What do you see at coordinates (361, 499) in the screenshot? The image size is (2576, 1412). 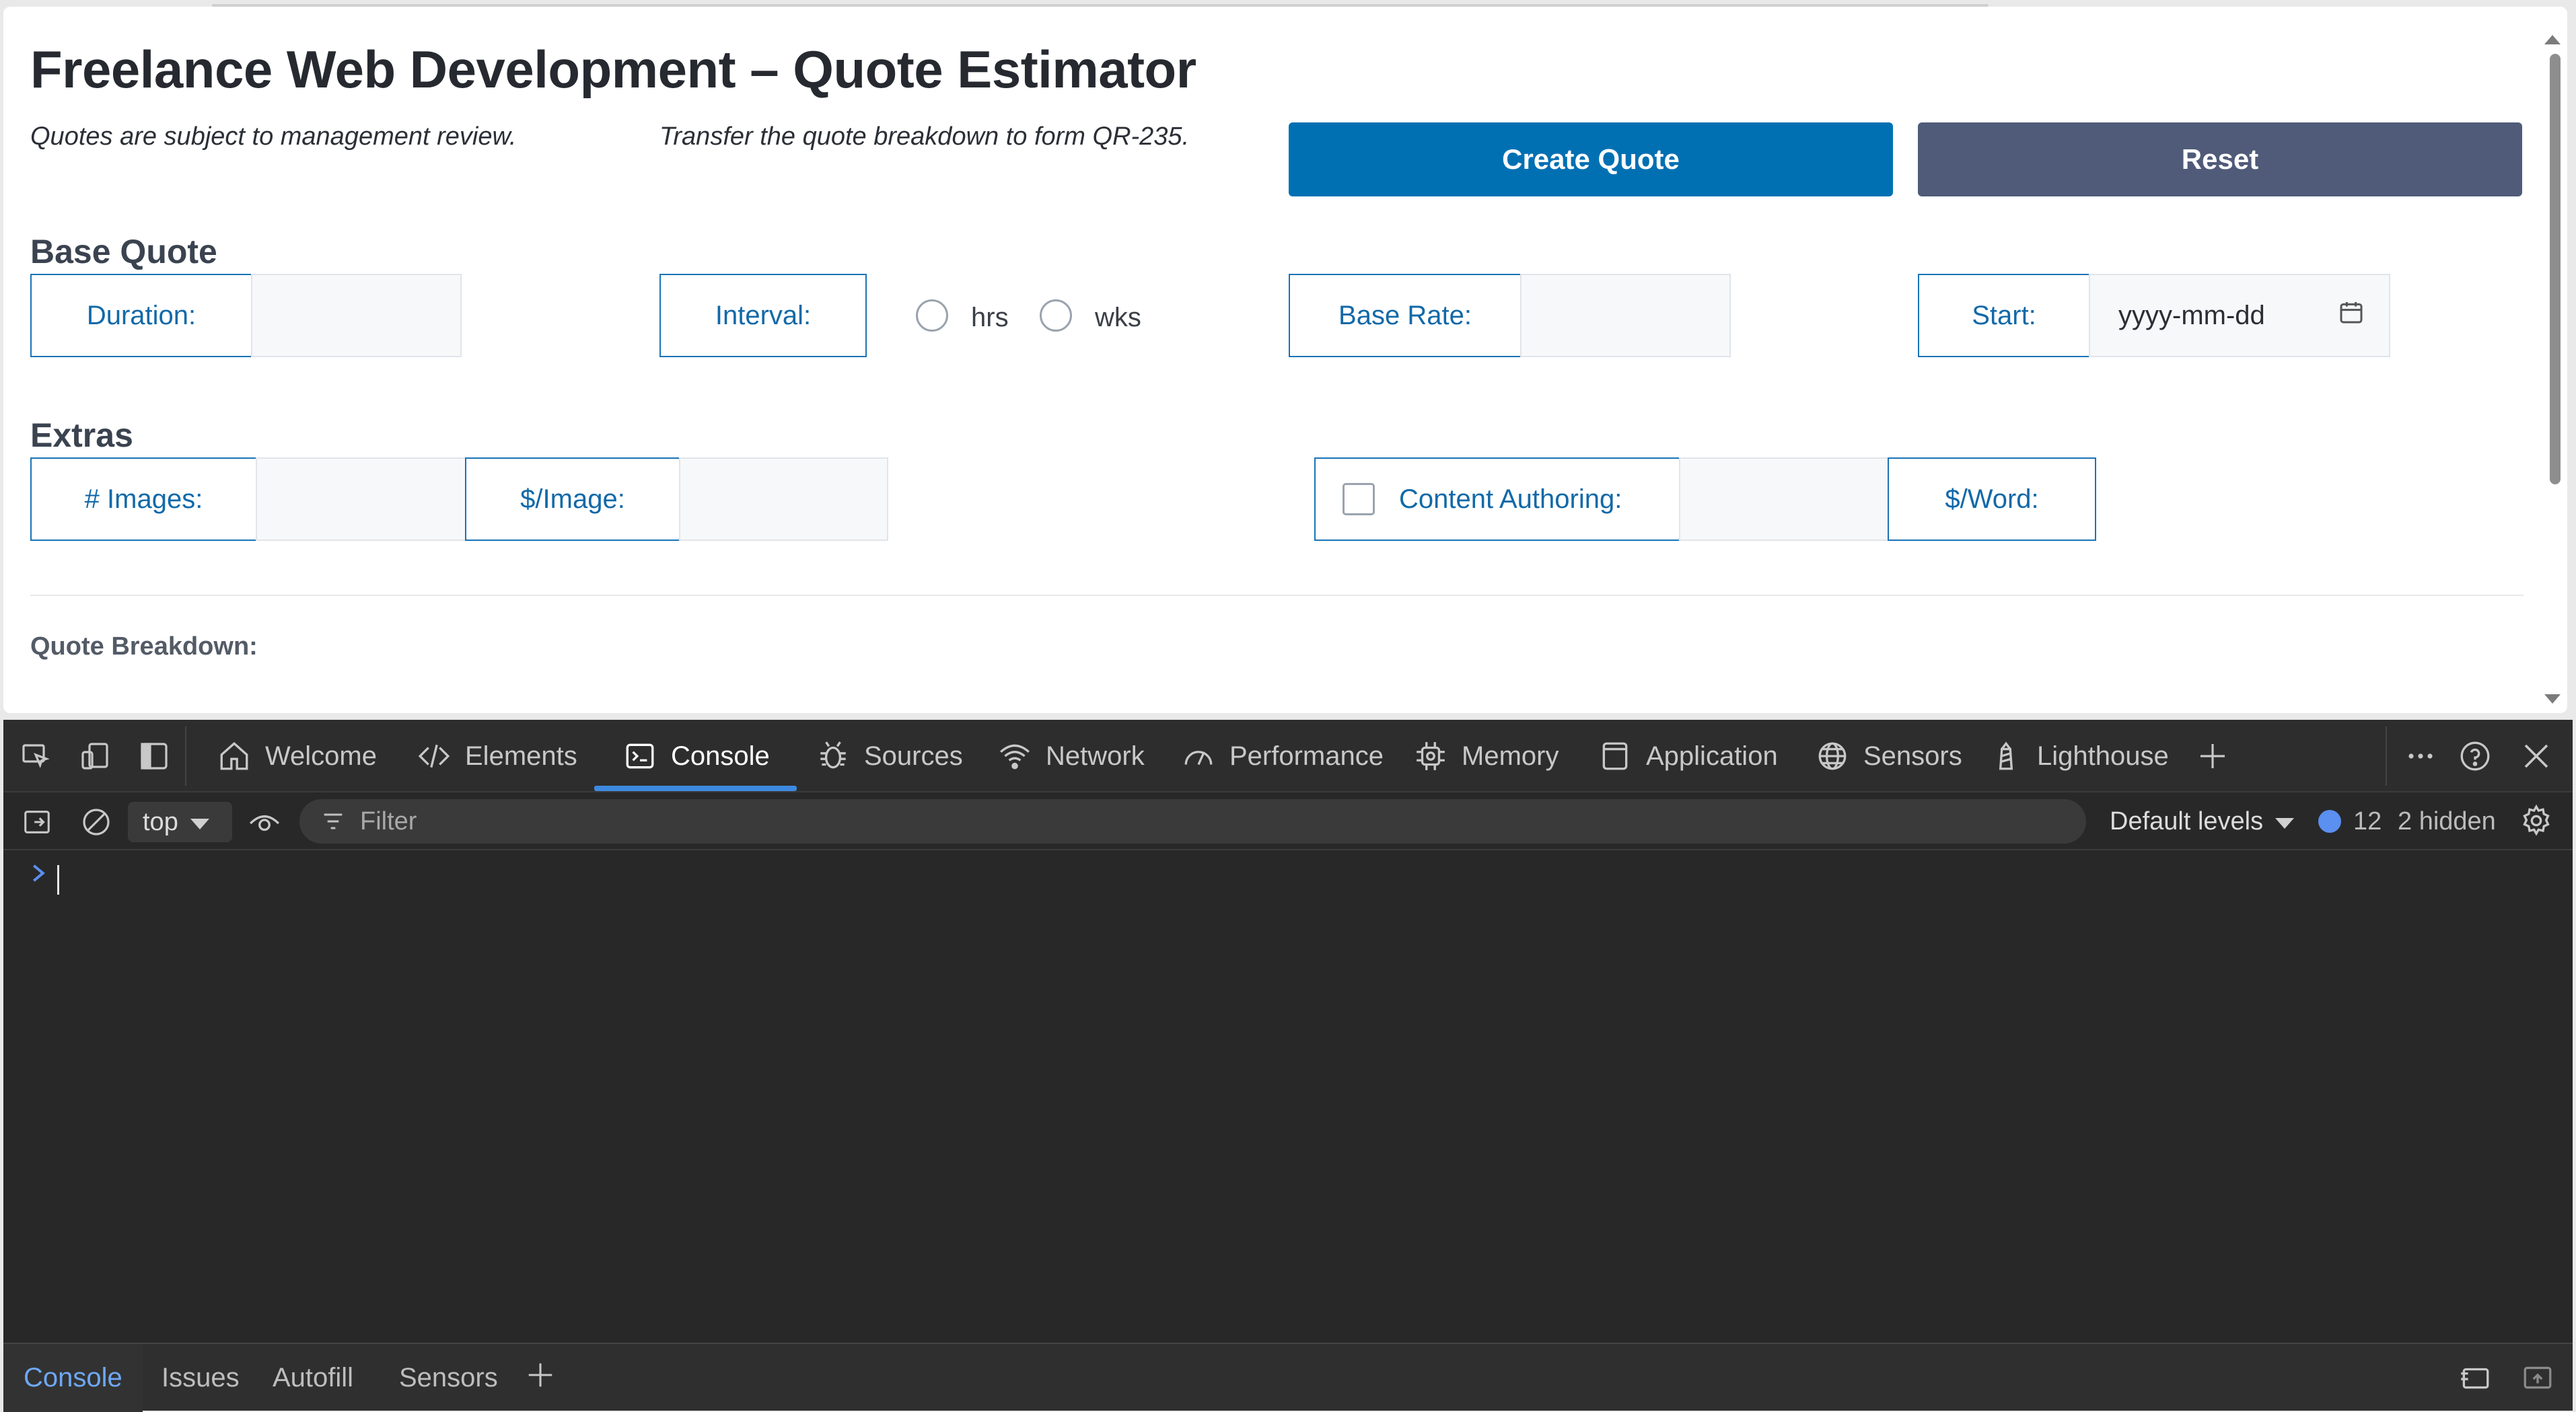 I see `images-input` at bounding box center [361, 499].